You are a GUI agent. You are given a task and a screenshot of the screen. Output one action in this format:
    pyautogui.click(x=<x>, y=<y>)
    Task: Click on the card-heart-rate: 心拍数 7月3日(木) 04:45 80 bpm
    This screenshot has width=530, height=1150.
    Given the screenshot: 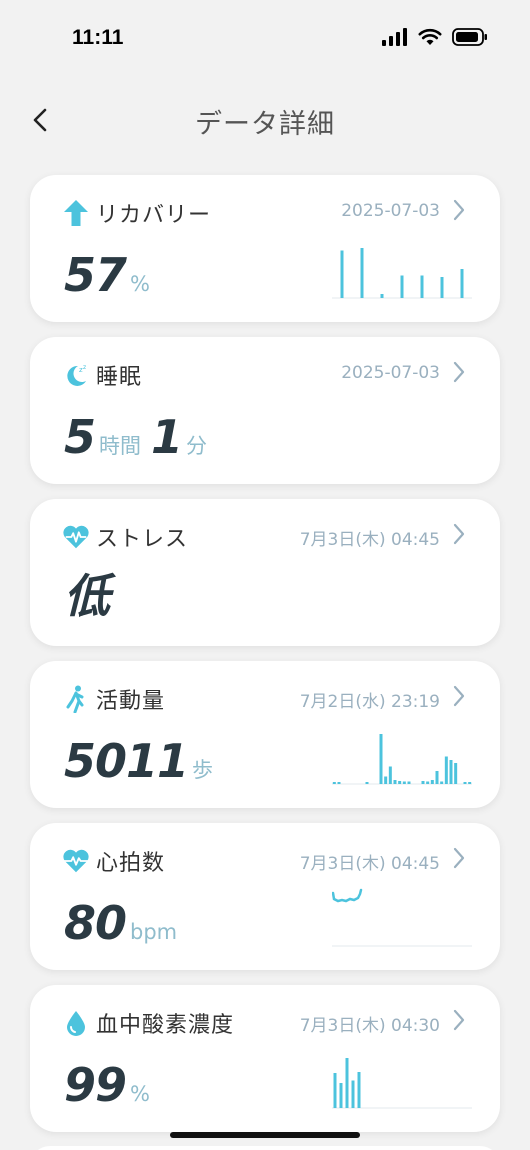 What is the action you would take?
    pyautogui.click(x=265, y=896)
    